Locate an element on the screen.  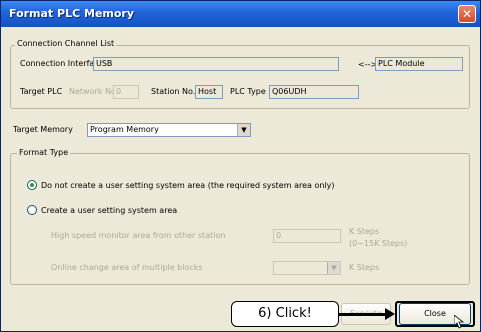
connection-channel-title: Connection Channel List is located at coordinates (66, 43).